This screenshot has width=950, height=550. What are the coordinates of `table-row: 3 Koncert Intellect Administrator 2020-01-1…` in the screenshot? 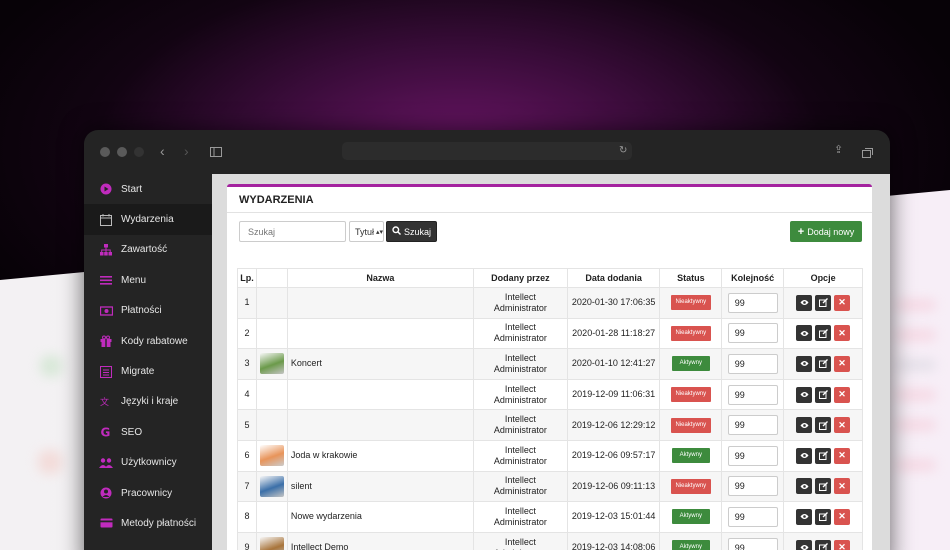 It's located at (550, 364).